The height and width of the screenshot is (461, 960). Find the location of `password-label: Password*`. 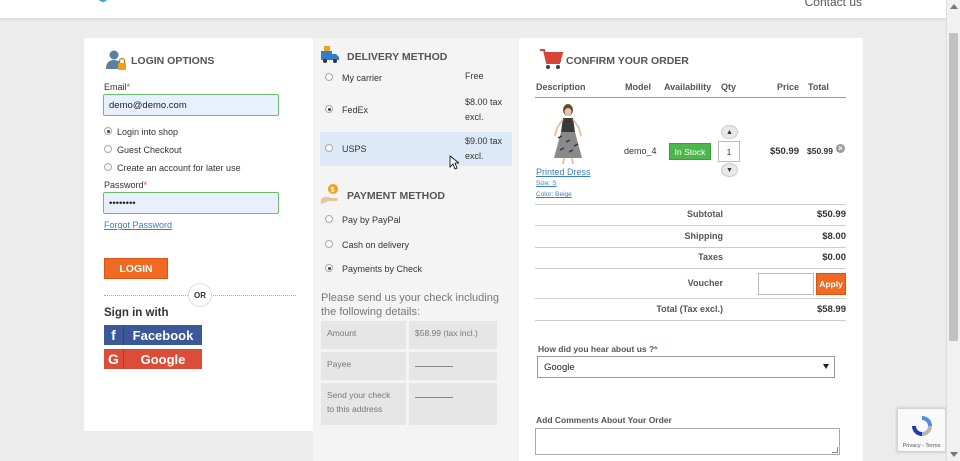

password-label: Password* is located at coordinates (126, 185).